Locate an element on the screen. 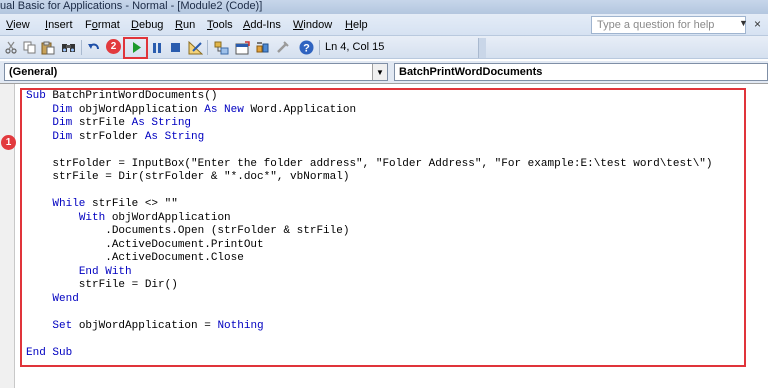 This screenshot has height=388, width=768. menu-tools: Tools is located at coordinates (220, 25).